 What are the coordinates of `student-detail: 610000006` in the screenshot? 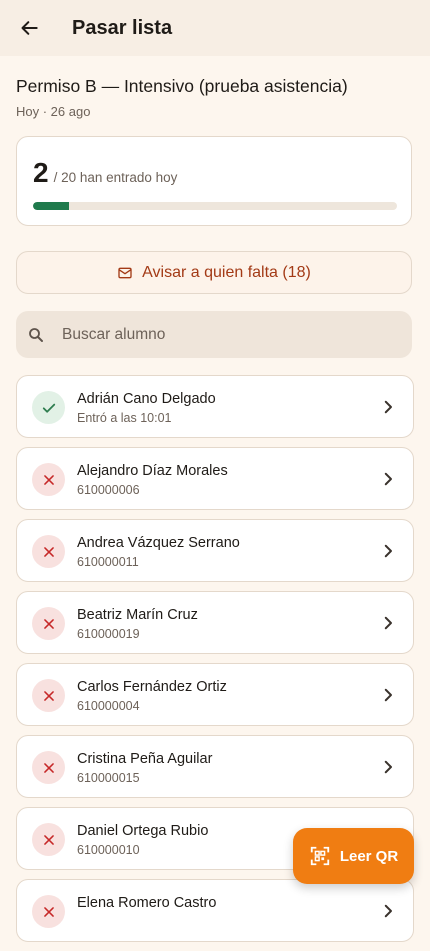 It's located at (108, 490).